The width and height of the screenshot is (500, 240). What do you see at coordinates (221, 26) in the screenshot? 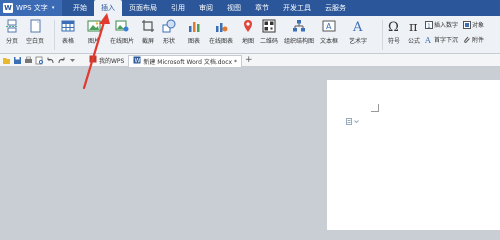
I see `online-chart-icon` at bounding box center [221, 26].